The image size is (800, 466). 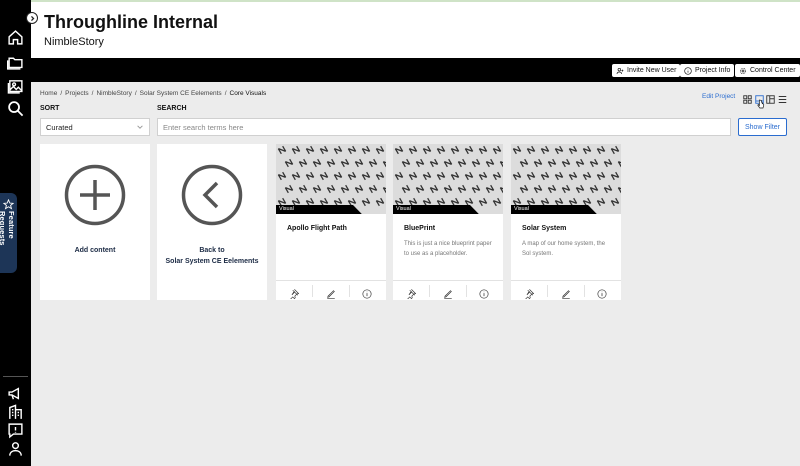 I want to click on grid-view-icon, so click(x=747, y=97).